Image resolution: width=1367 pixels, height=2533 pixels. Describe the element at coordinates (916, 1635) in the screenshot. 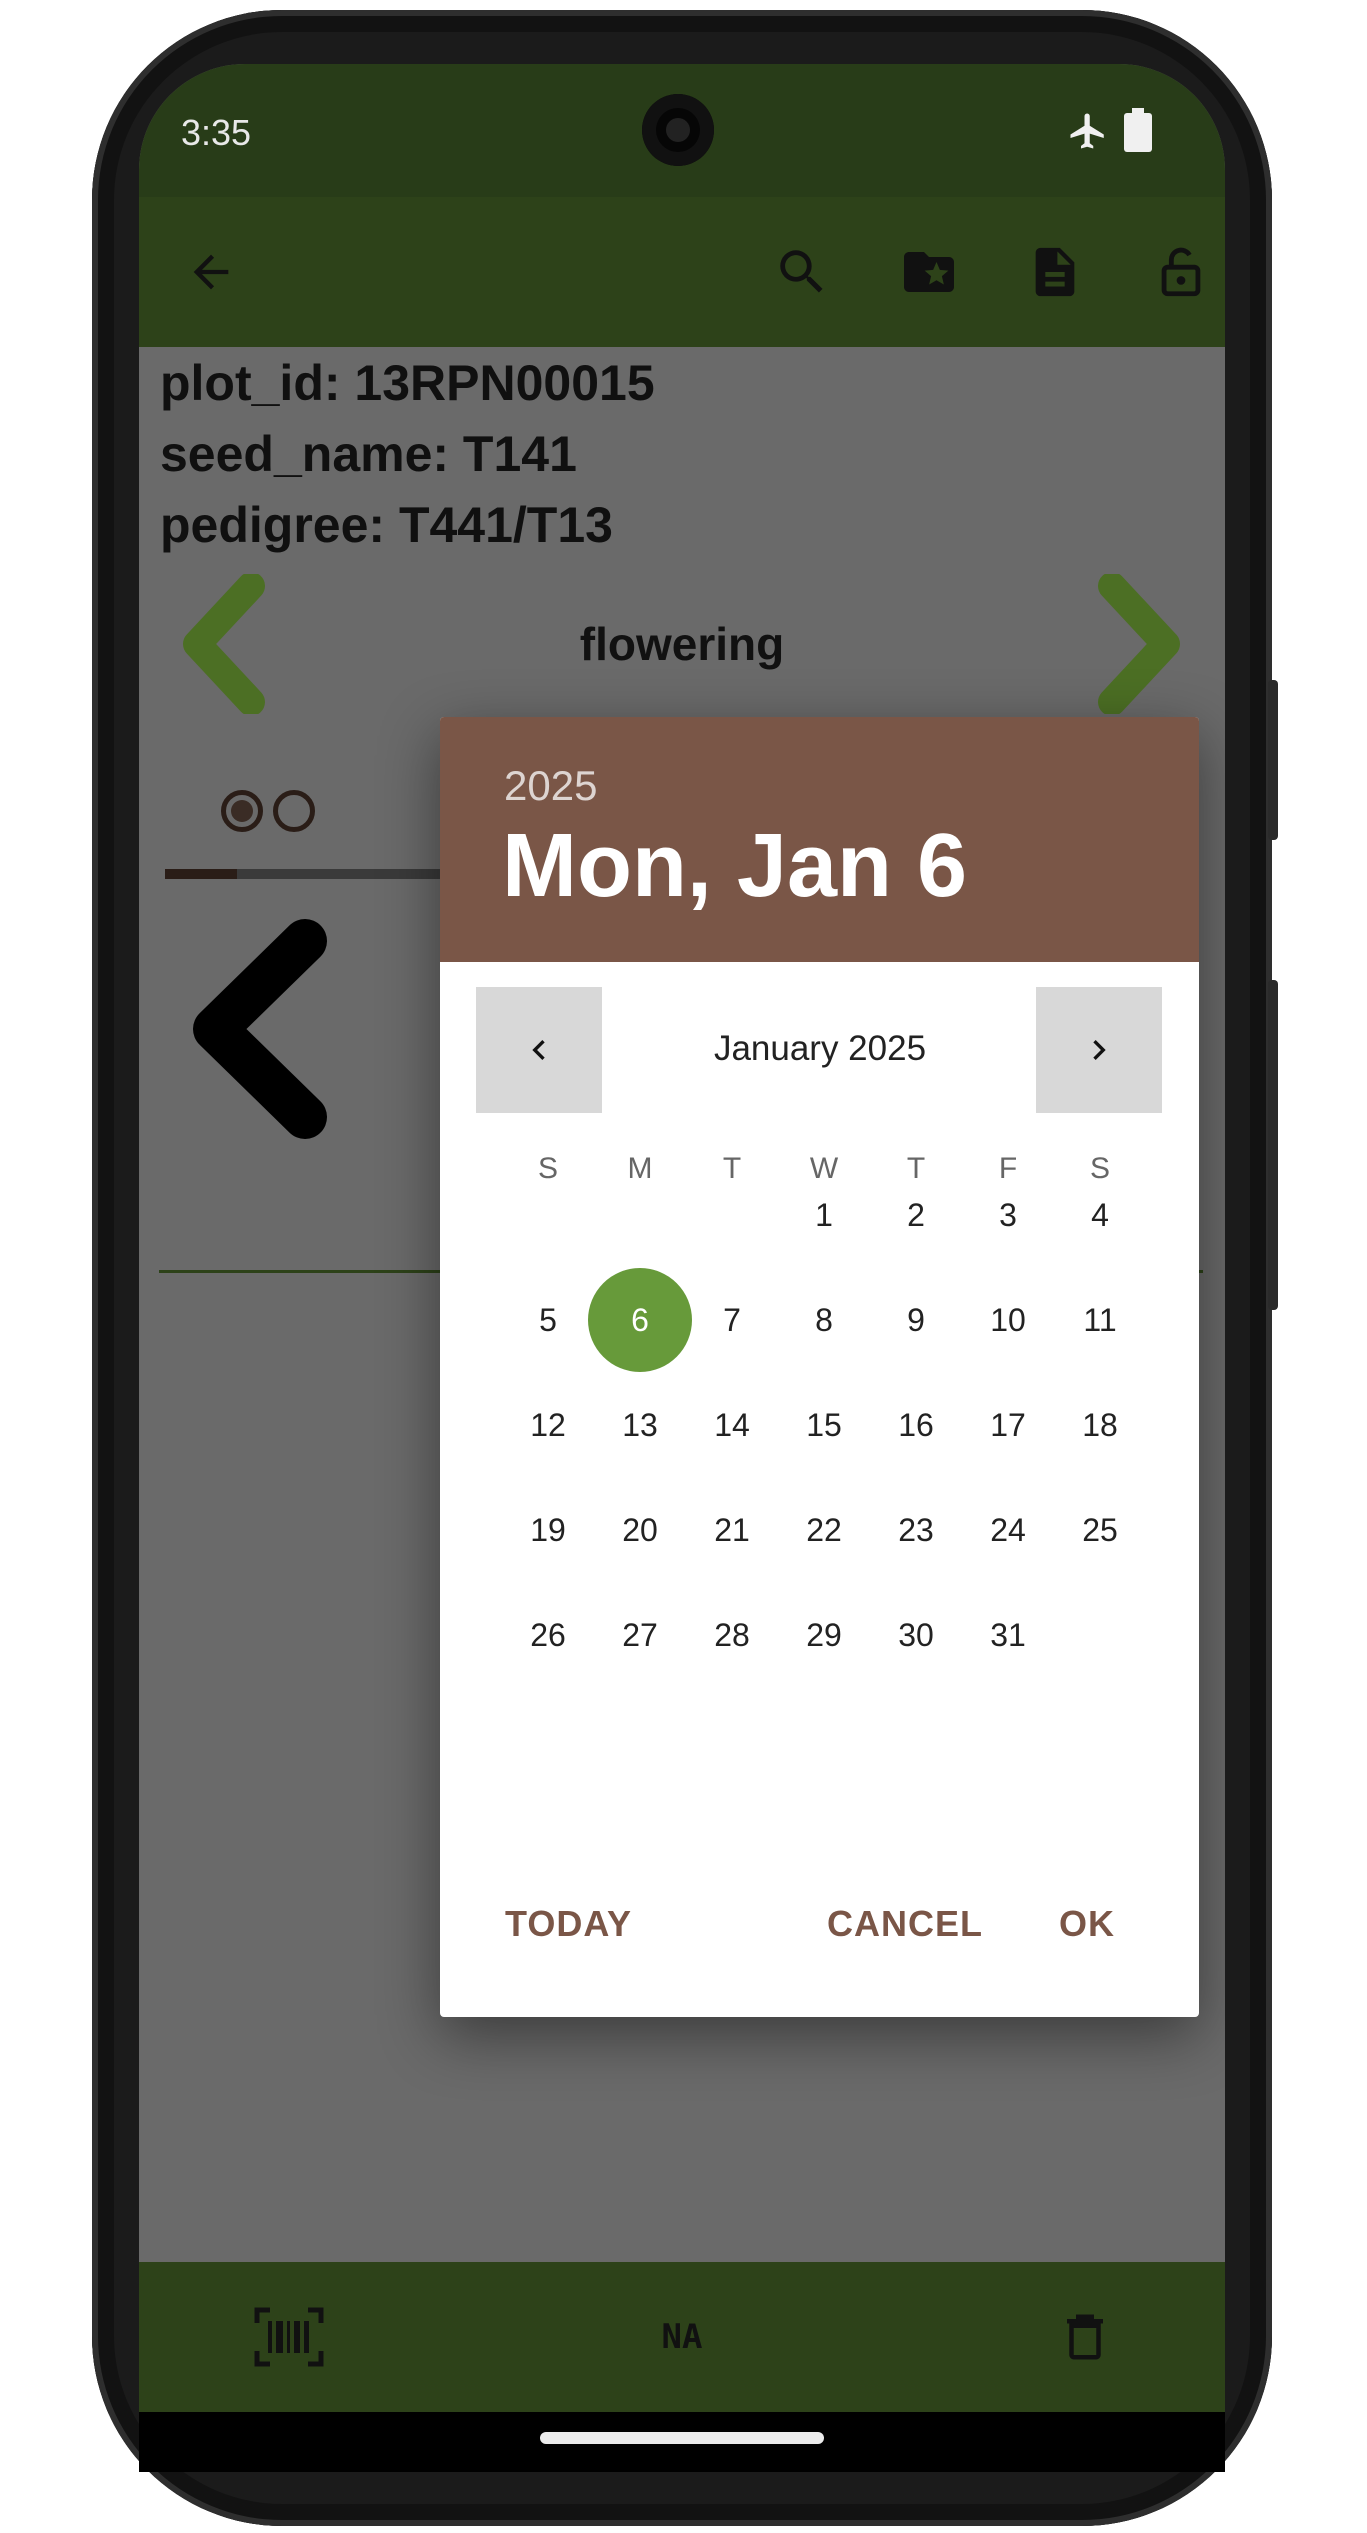

I see `calendar-day: 30` at that location.